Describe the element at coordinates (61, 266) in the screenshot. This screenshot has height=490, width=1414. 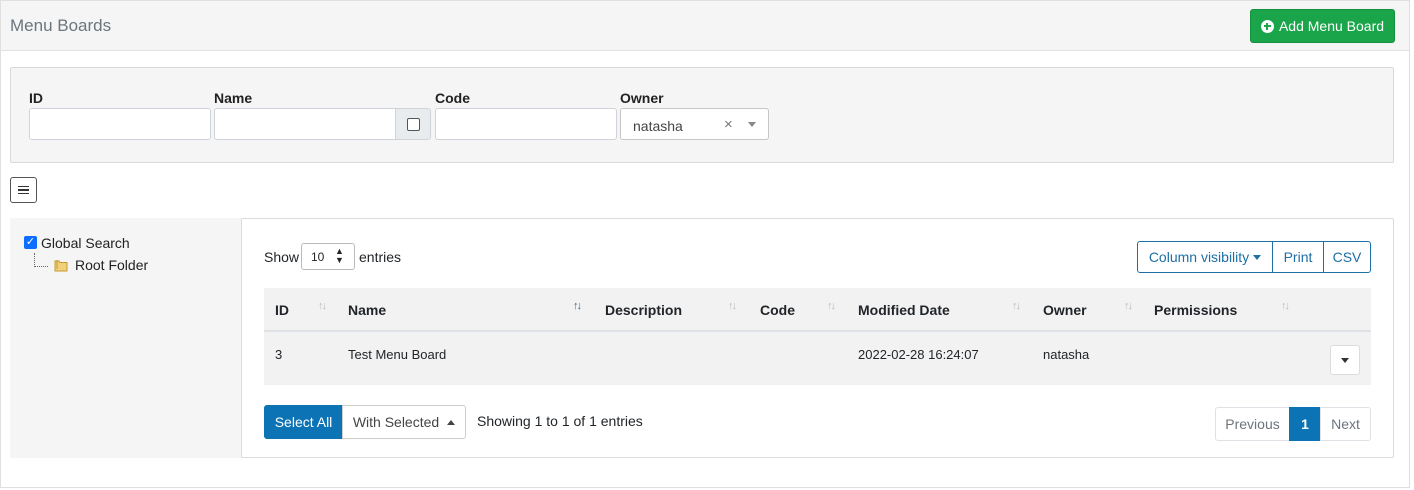
I see `folder-icon` at that location.